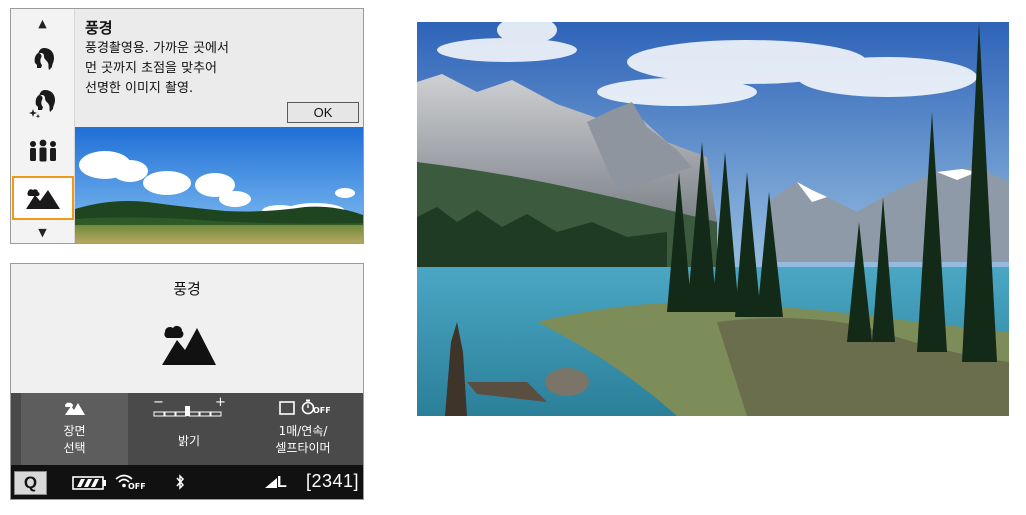  I want to click on shots-remaining: [2341], so click(332, 481).